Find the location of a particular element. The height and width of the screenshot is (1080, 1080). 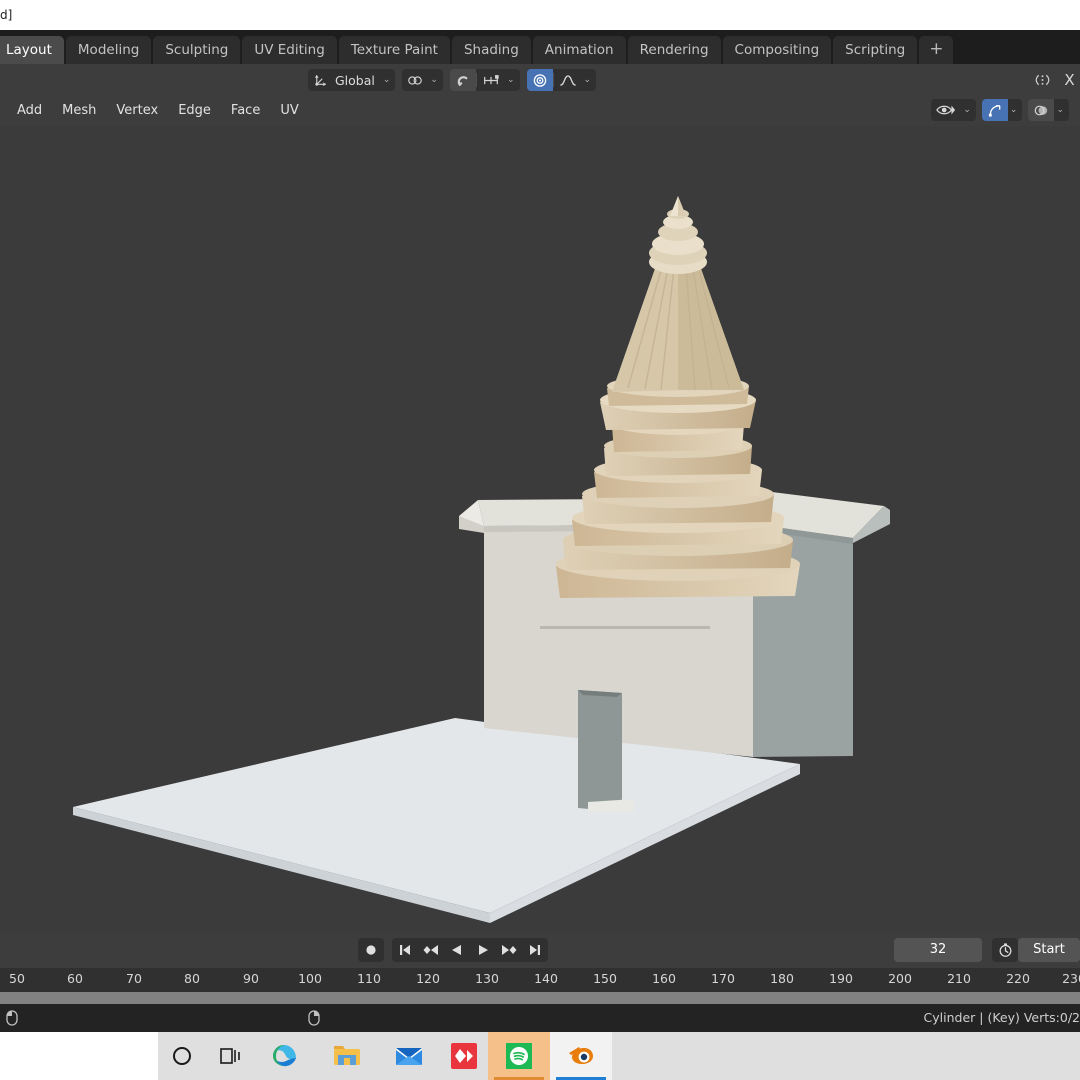

mail-icon is located at coordinates (409, 1056).